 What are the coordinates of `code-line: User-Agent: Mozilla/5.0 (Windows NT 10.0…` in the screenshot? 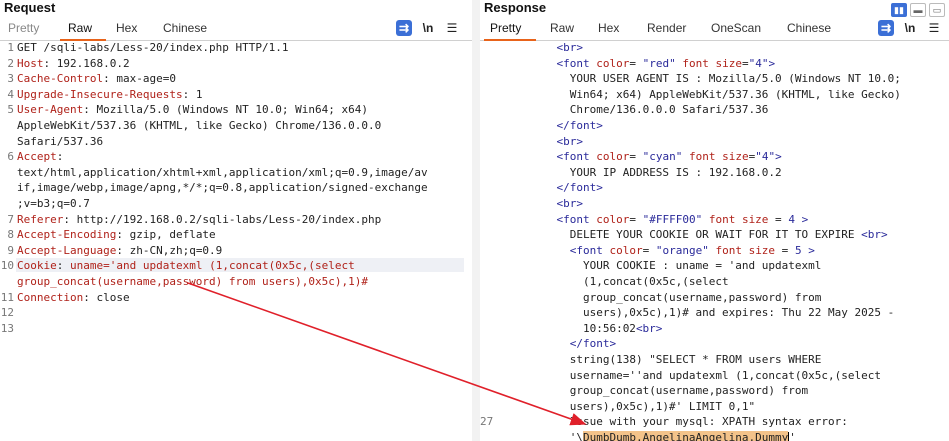 It's located at (192, 109).